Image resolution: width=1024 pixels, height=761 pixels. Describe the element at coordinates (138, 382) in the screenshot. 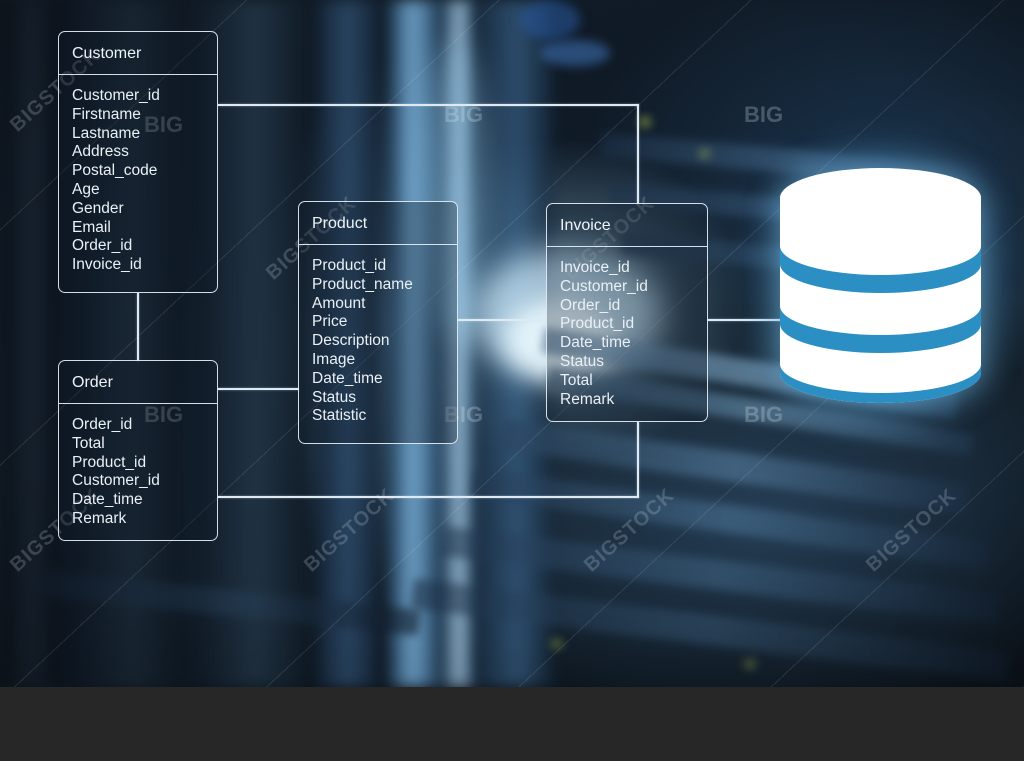

I see `entity-order-title: Order` at that location.